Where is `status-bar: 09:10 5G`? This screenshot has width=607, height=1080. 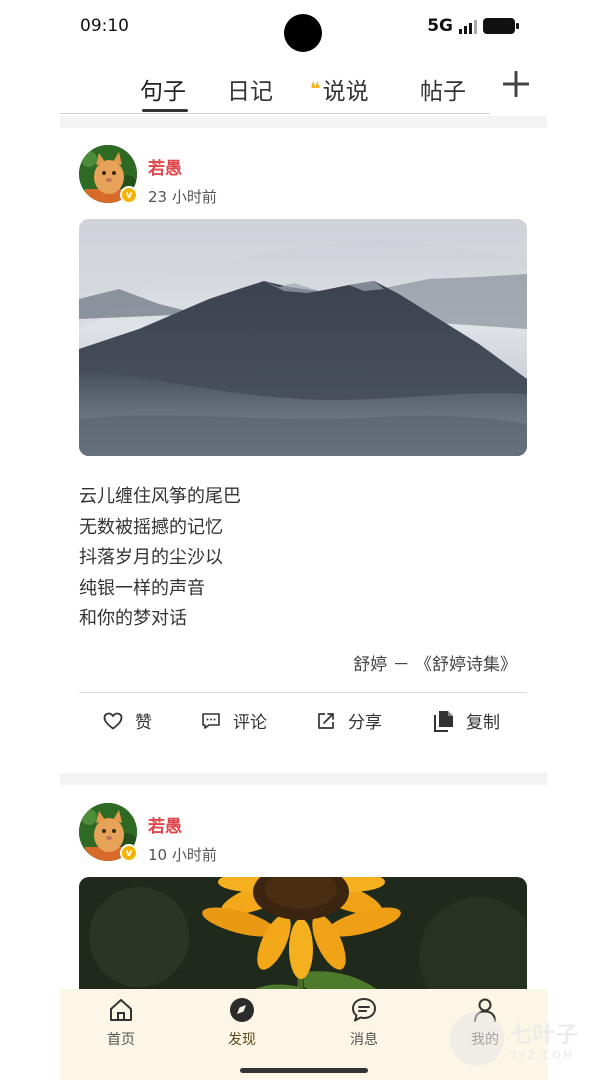 status-bar: 09:10 5G is located at coordinates (303, 30).